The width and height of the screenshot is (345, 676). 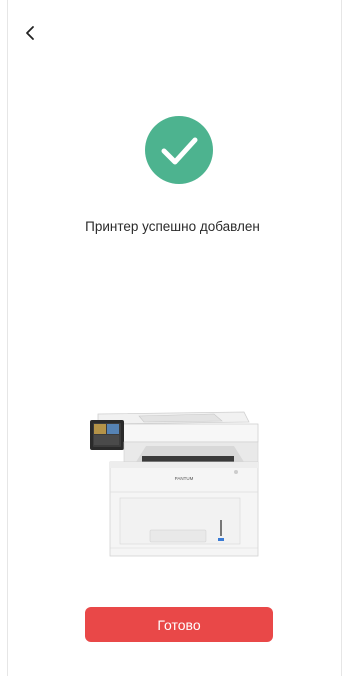 I want to click on chevron-left-icon, so click(x=30, y=33).